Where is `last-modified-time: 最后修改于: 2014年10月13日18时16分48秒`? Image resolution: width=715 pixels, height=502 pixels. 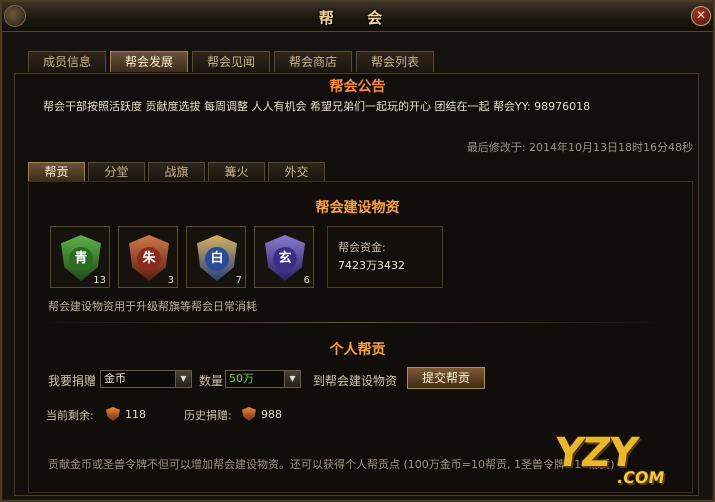
last-modified-time: 最后修改于: 2014年10月13日18时16分48秒 is located at coordinates (579, 147).